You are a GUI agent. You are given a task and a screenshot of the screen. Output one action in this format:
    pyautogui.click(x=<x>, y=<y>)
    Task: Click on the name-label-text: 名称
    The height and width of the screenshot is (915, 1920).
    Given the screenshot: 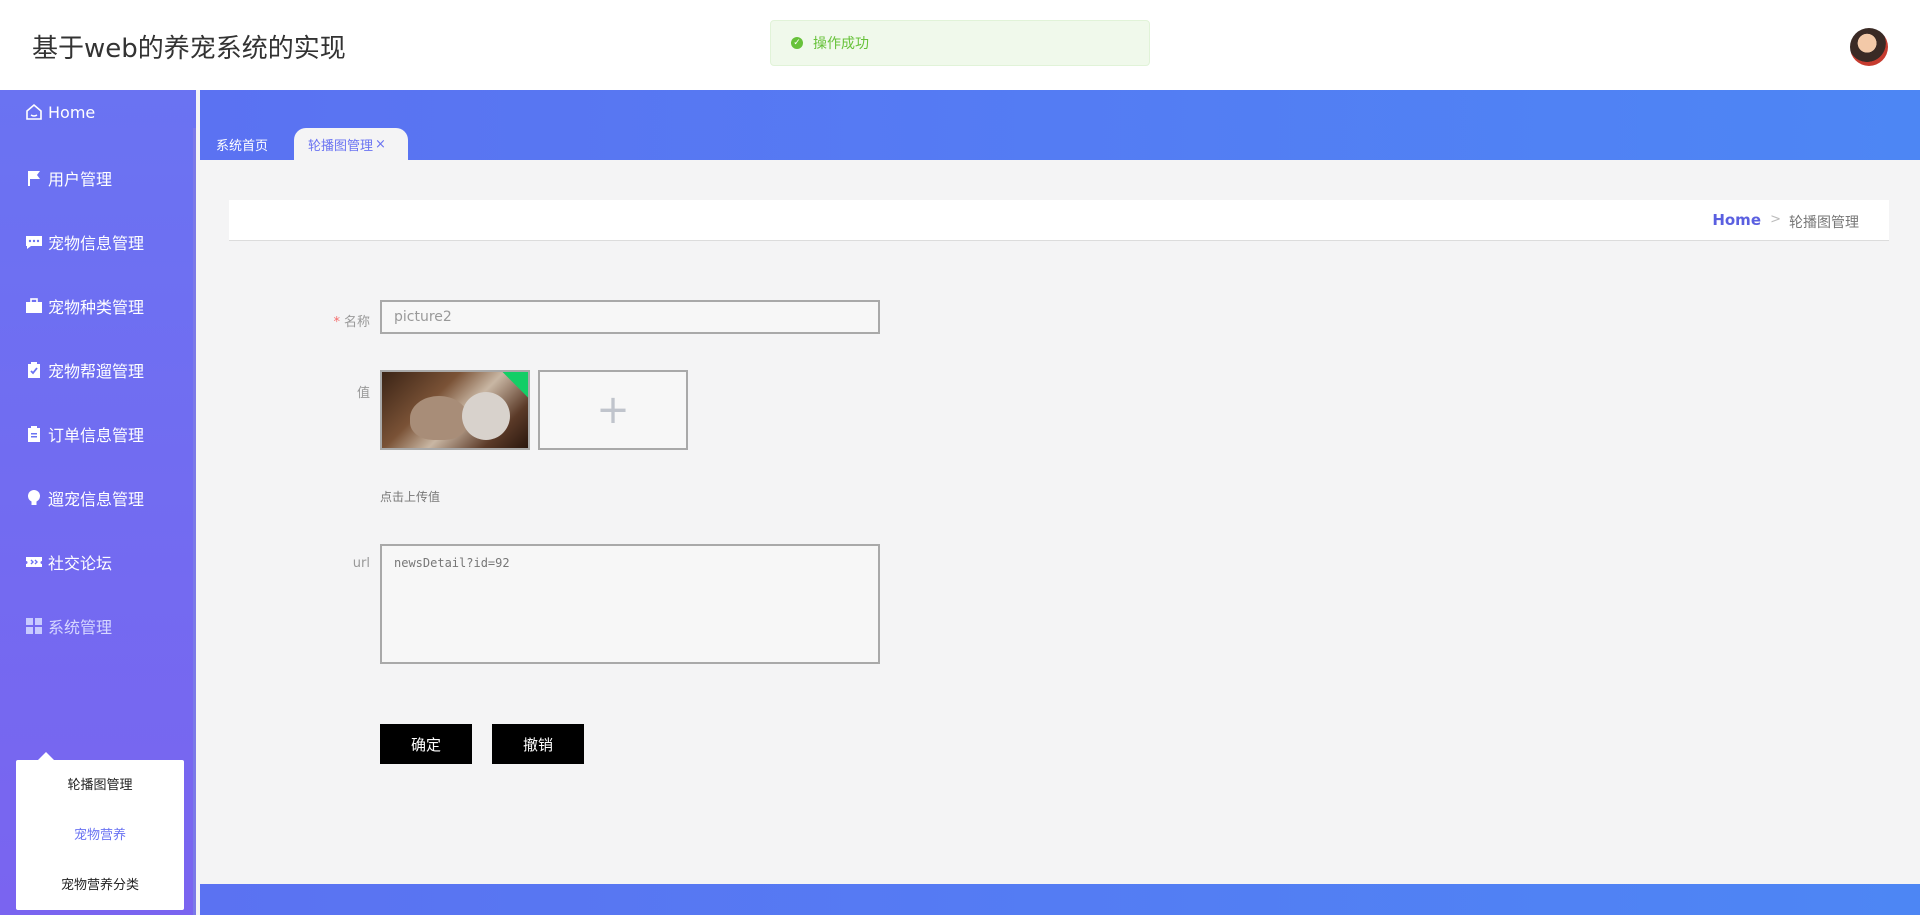 What is the action you would take?
    pyautogui.click(x=356, y=322)
    